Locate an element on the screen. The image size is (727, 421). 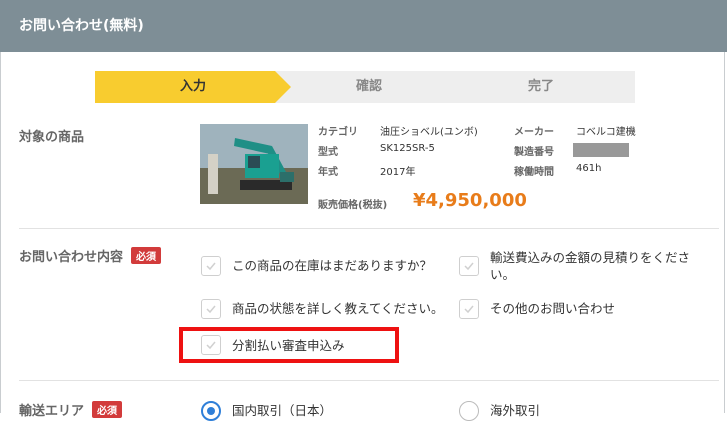
year-key: 年式 is located at coordinates (328, 172).